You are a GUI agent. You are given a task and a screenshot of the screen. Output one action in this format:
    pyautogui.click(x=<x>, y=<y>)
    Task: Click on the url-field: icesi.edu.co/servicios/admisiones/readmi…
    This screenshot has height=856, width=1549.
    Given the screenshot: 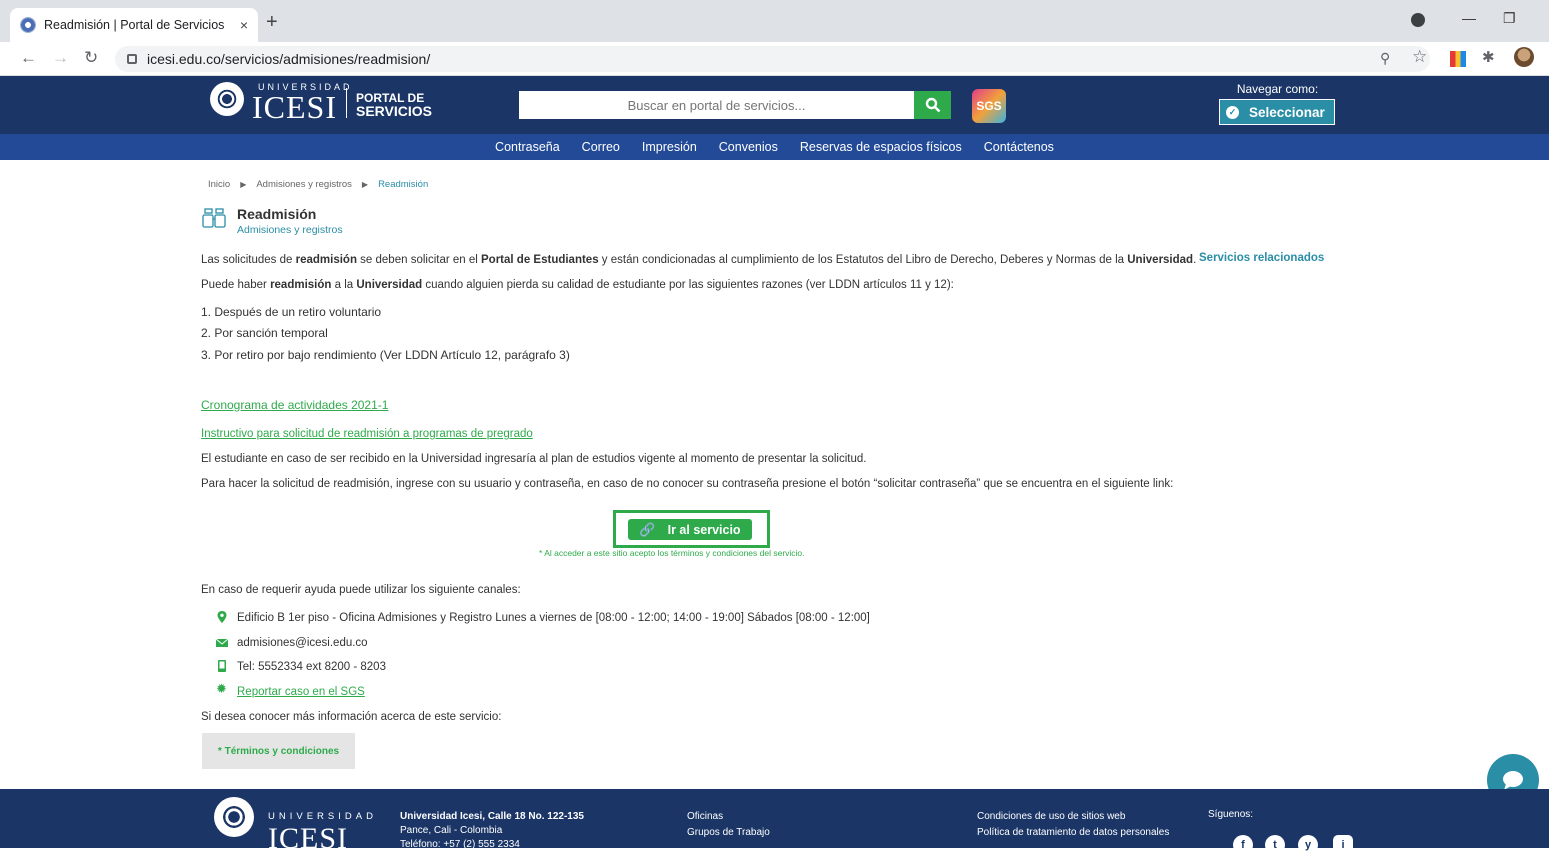 What is the action you would take?
    pyautogui.click(x=772, y=59)
    